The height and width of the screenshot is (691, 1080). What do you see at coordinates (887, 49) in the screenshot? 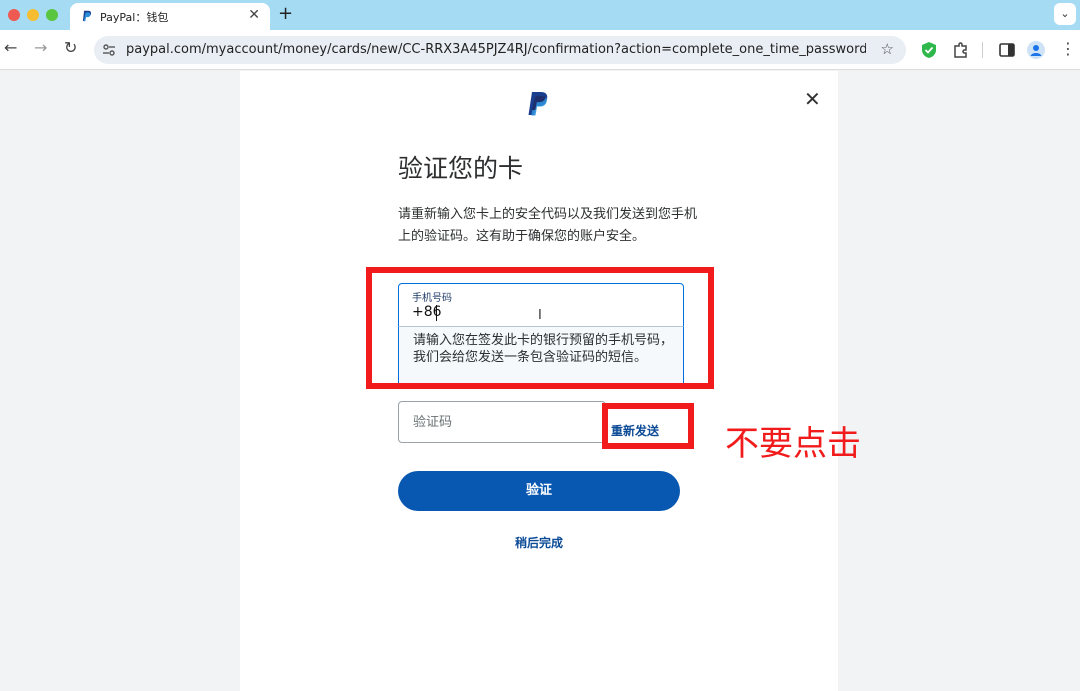
I see `bookmark-star-icon: ☆` at bounding box center [887, 49].